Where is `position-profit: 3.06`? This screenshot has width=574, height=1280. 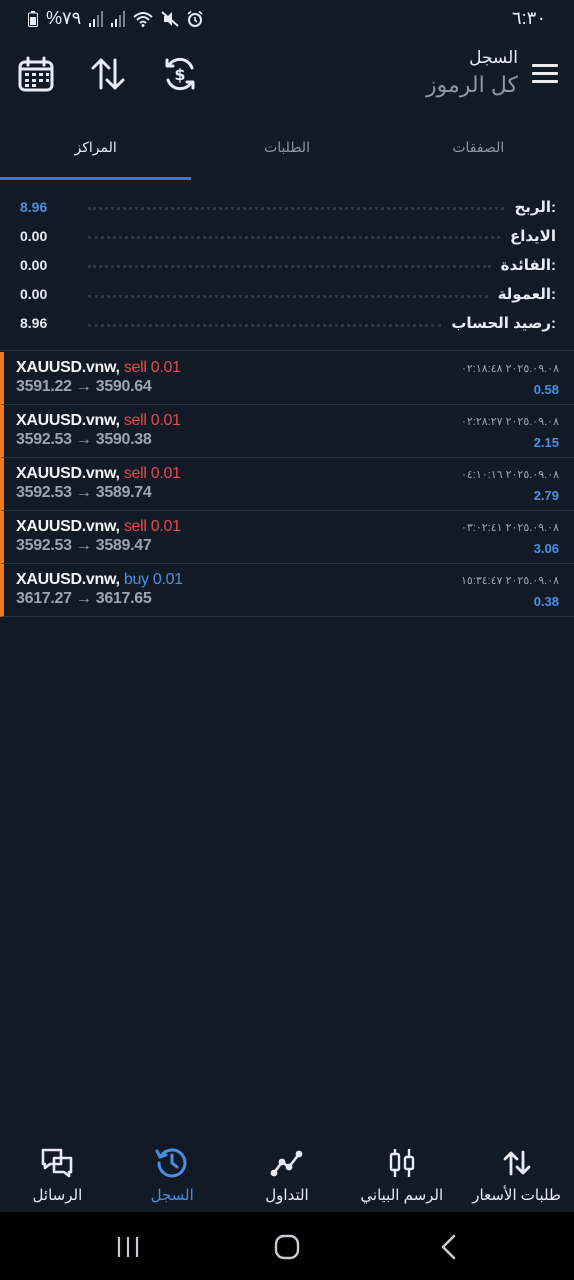
position-profit: 3.06 is located at coordinates (546, 548).